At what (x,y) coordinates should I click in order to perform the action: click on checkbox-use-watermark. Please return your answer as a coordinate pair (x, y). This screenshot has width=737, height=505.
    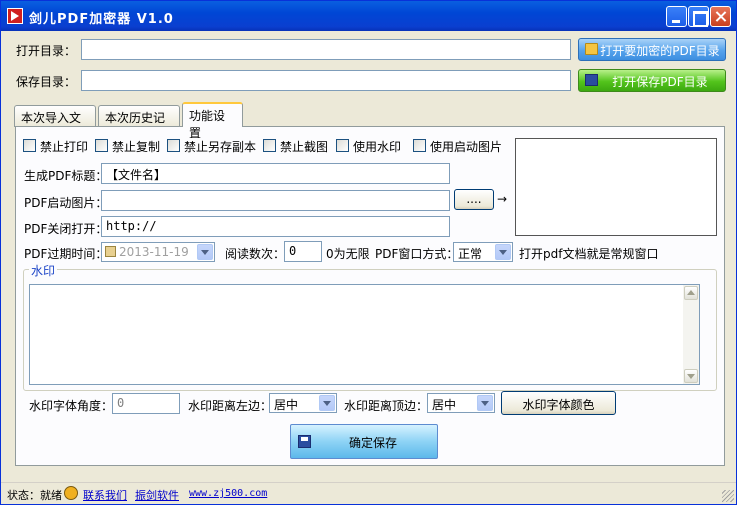
    Looking at the image, I should click on (342, 145).